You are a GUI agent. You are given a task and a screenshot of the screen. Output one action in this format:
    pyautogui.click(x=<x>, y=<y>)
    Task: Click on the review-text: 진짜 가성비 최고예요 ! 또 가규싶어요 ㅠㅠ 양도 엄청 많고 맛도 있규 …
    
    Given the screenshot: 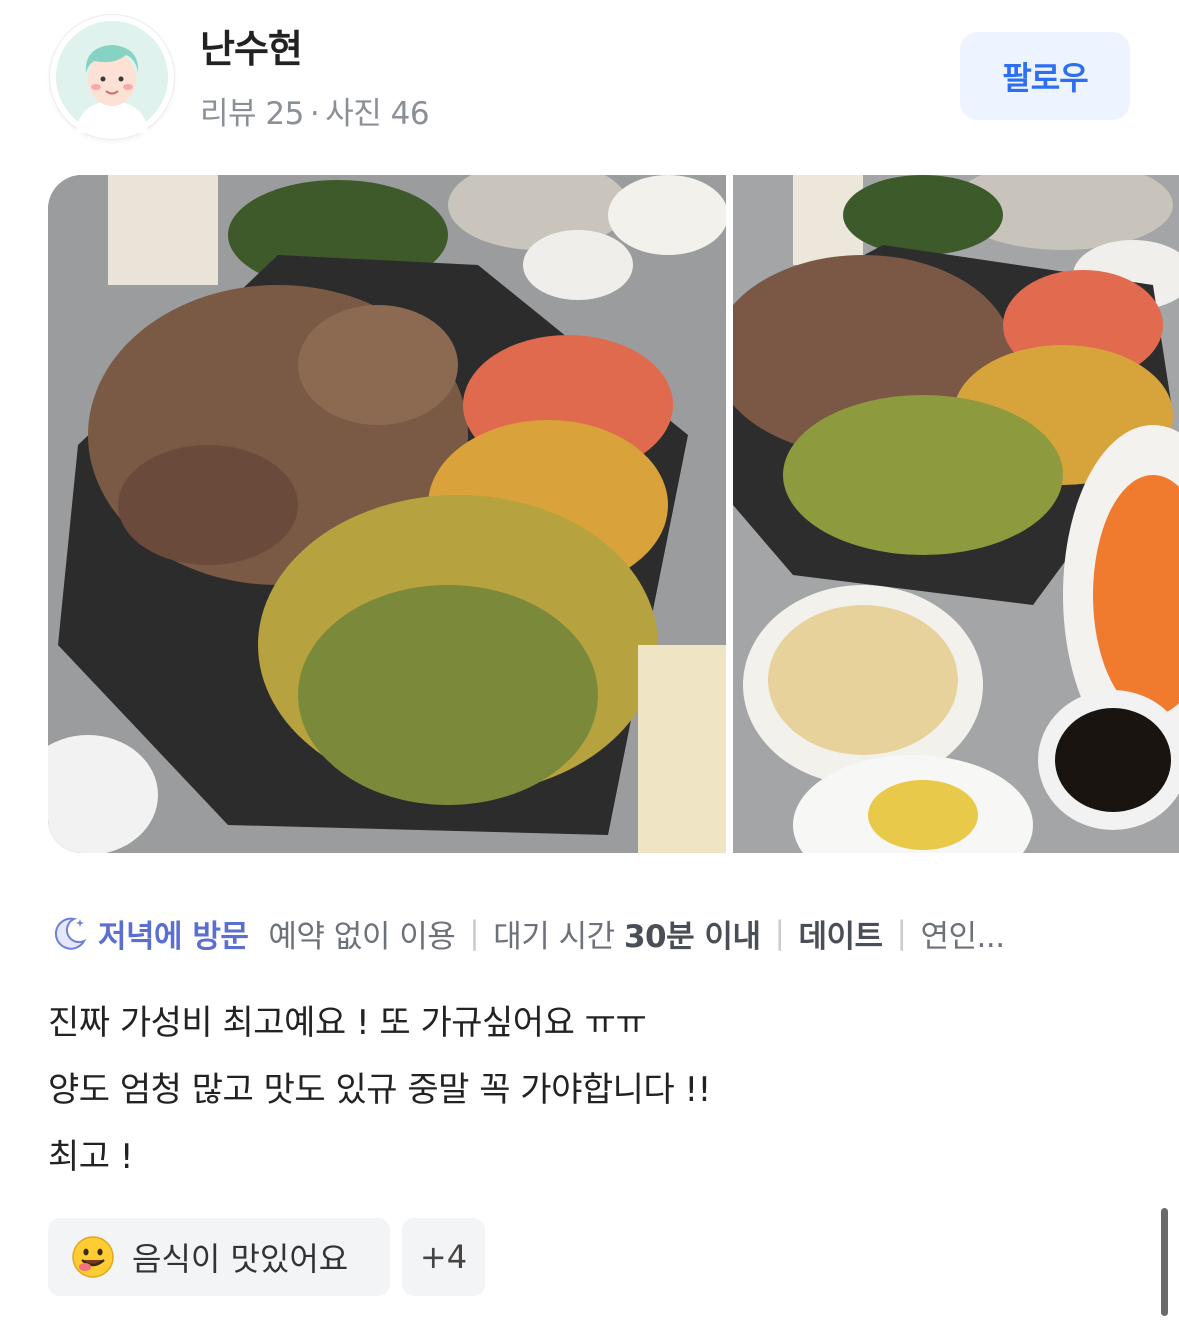 What is the action you would take?
    pyautogui.click(x=588, y=1090)
    